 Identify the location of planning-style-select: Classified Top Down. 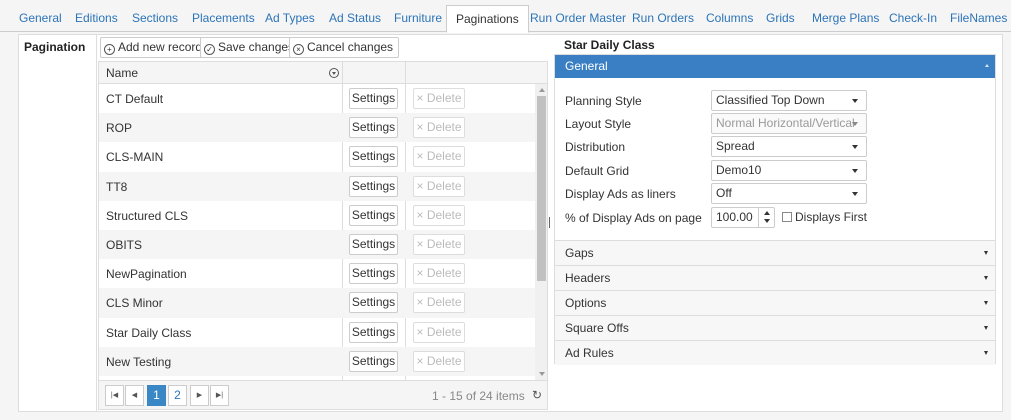
(789, 100).